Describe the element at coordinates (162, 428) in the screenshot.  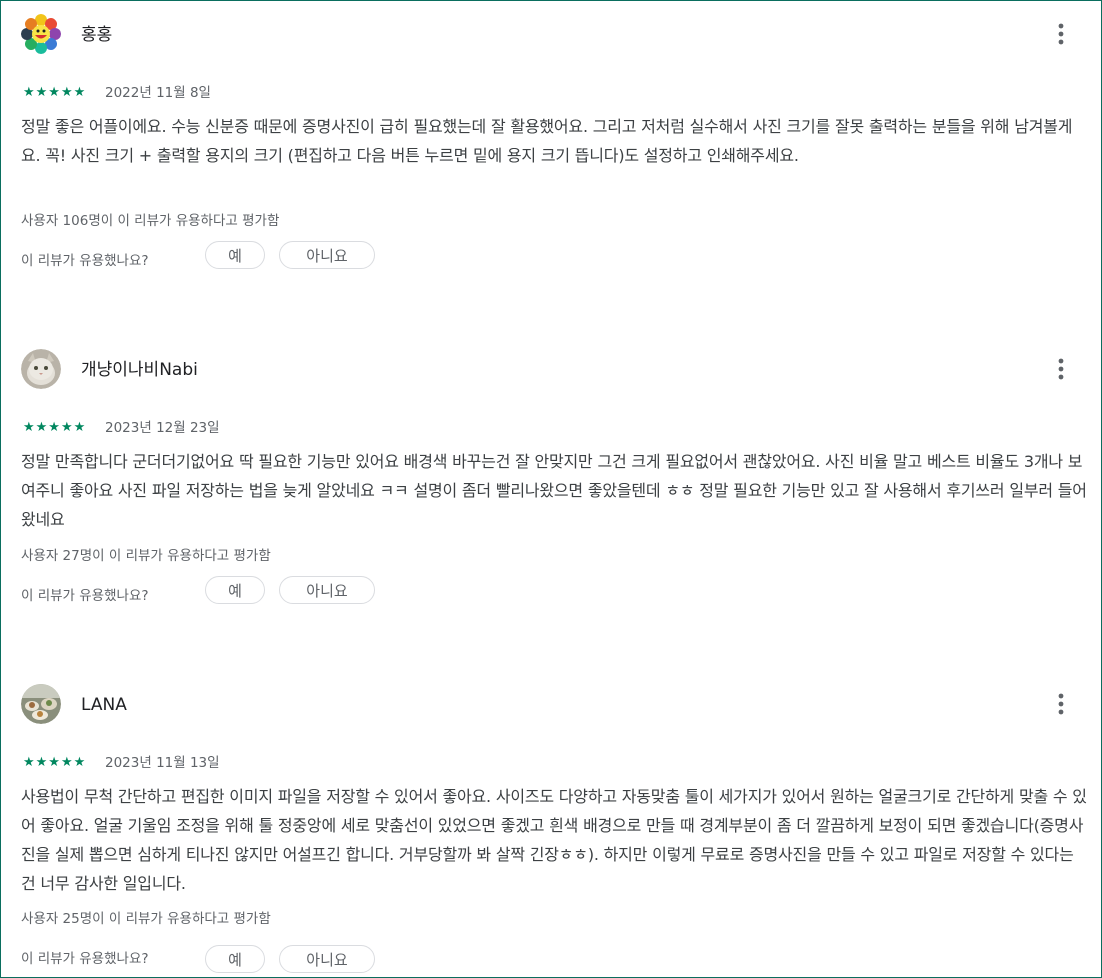
I see `review-date: 2023년 12월 23일` at that location.